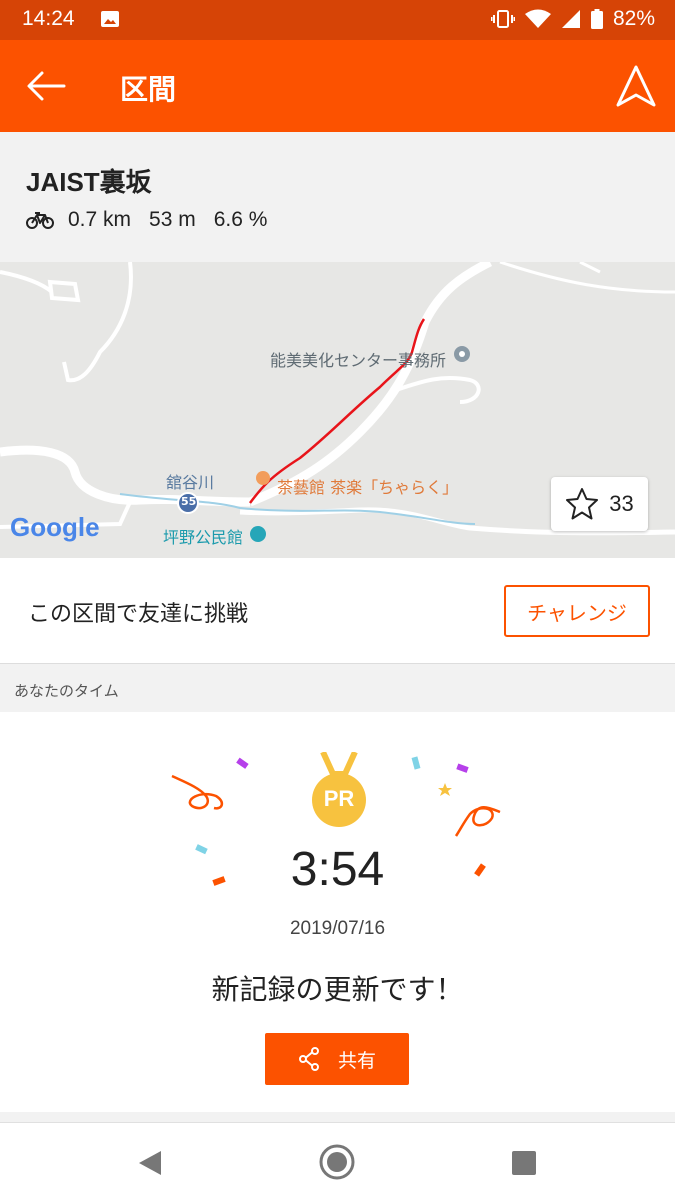 Image resolution: width=675 pixels, height=1201 pixels. I want to click on back-arrow-icon, so click(46, 86).